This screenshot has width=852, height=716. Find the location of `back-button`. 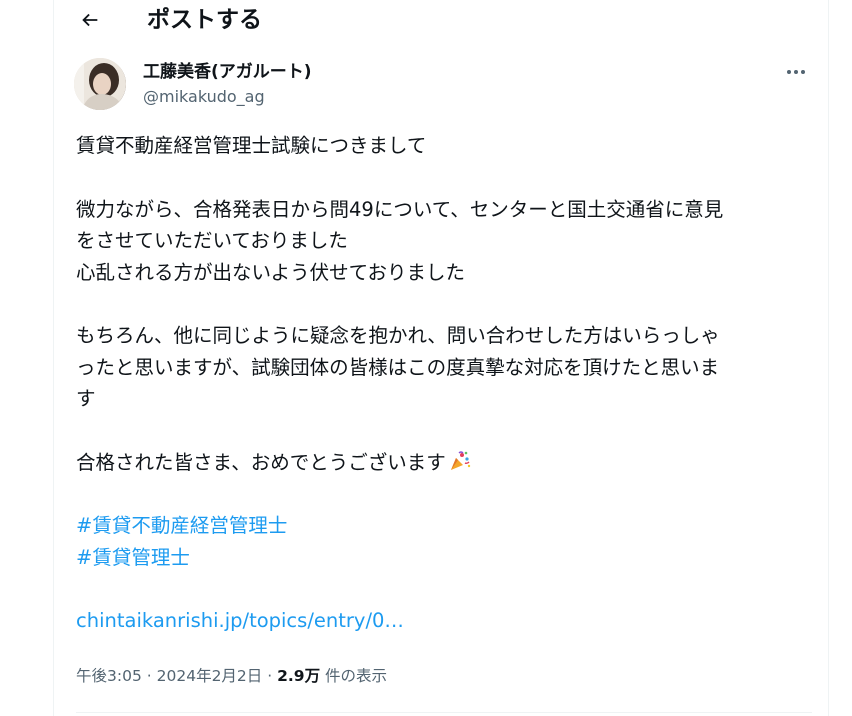

back-button is located at coordinates (90, 20).